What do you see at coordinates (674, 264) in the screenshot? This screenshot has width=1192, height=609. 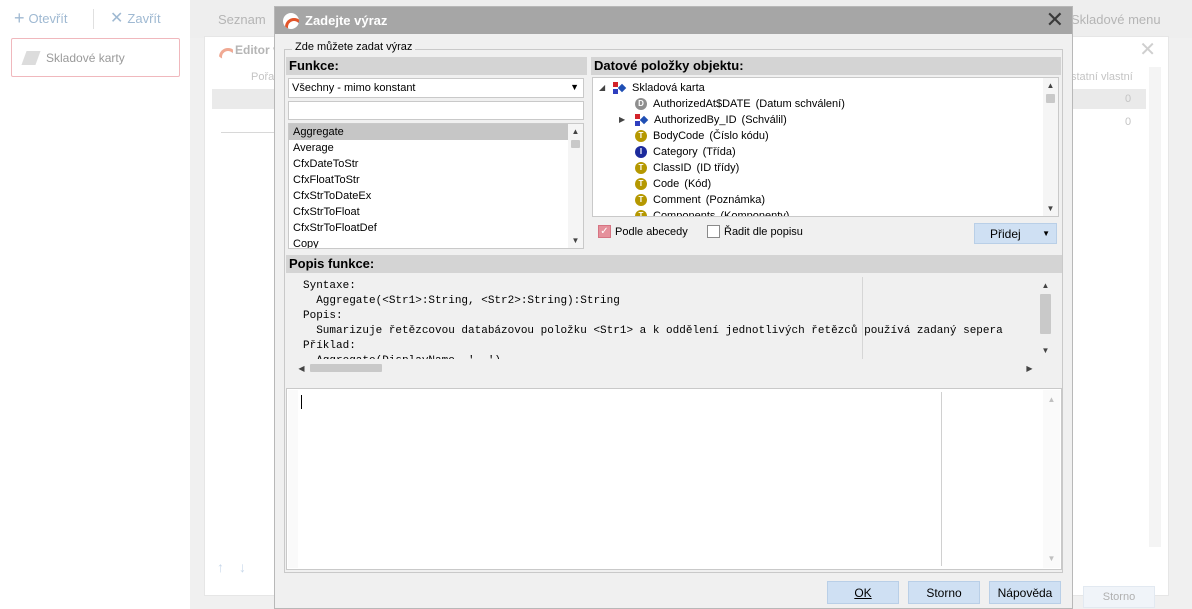 I see `description-header: Popis funkce:` at bounding box center [674, 264].